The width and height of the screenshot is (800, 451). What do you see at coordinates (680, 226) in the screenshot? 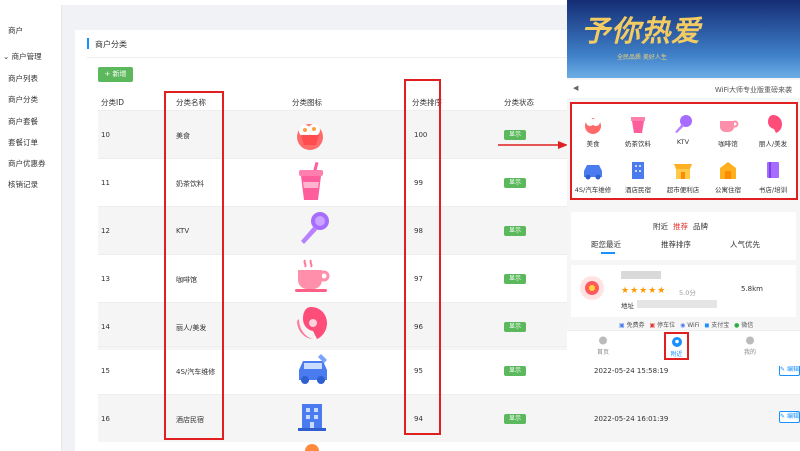
I see `tab-recommend: 推荐` at bounding box center [680, 226].